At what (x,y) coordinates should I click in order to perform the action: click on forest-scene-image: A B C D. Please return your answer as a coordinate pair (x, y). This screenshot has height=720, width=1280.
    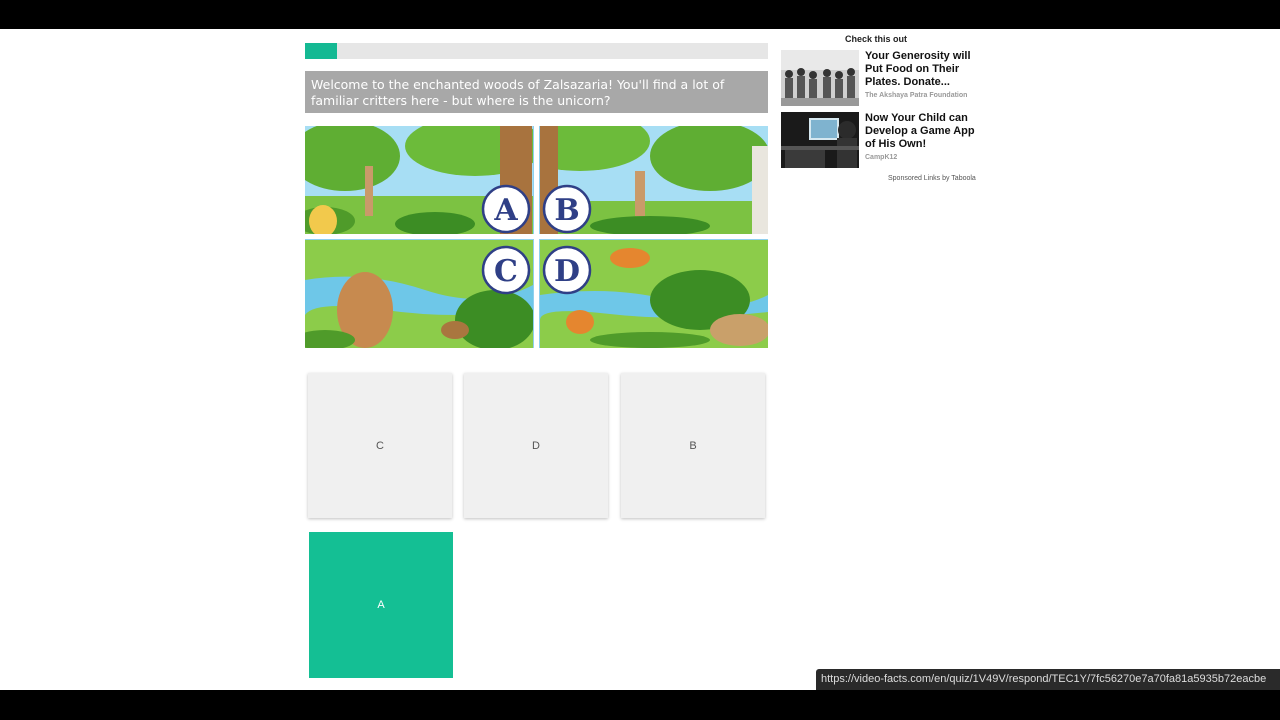
    Looking at the image, I should click on (536, 237).